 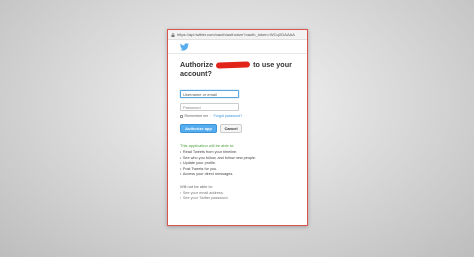 What do you see at coordinates (192, 107) in the screenshot?
I see `password-placeholder: Password` at bounding box center [192, 107].